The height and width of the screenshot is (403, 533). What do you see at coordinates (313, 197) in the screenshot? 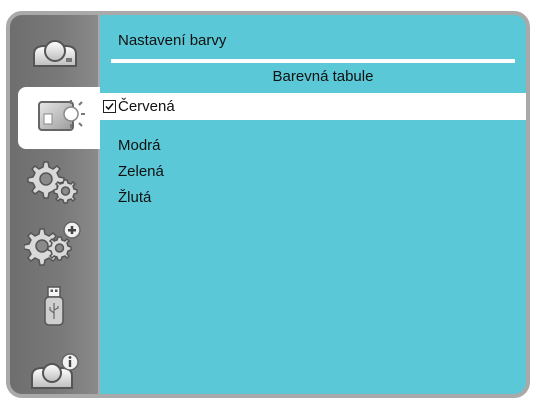
I see `option-yellow: Žlutá` at bounding box center [313, 197].